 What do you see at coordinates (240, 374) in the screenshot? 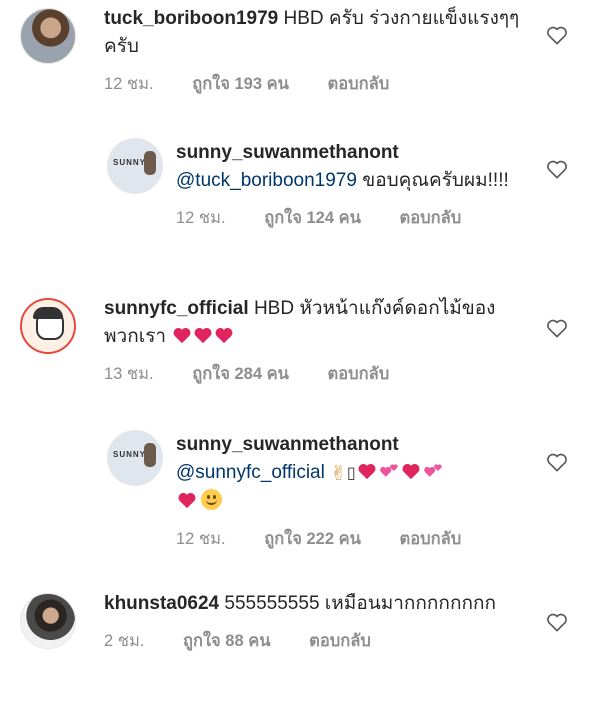
I see `comment-likes: ถูกใจ 284 คน` at bounding box center [240, 374].